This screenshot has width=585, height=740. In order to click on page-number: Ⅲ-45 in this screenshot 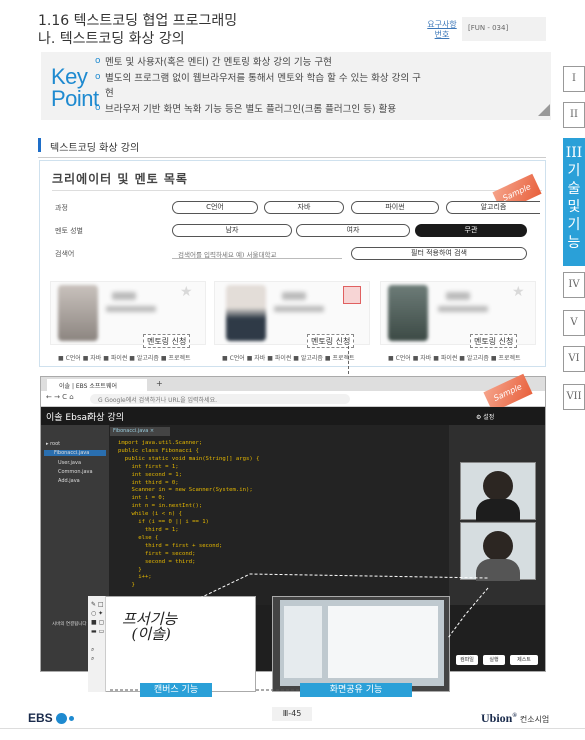, I will do `click(292, 714)`.